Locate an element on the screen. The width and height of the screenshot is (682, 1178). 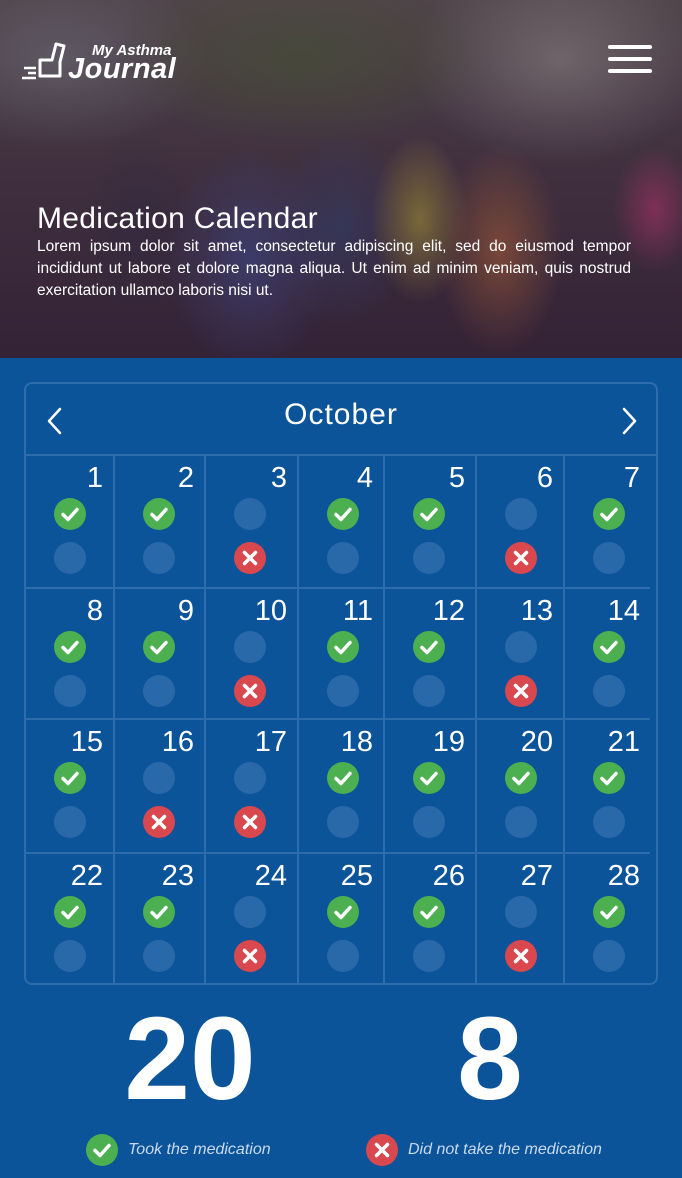
day-number: 2 is located at coordinates (185, 478).